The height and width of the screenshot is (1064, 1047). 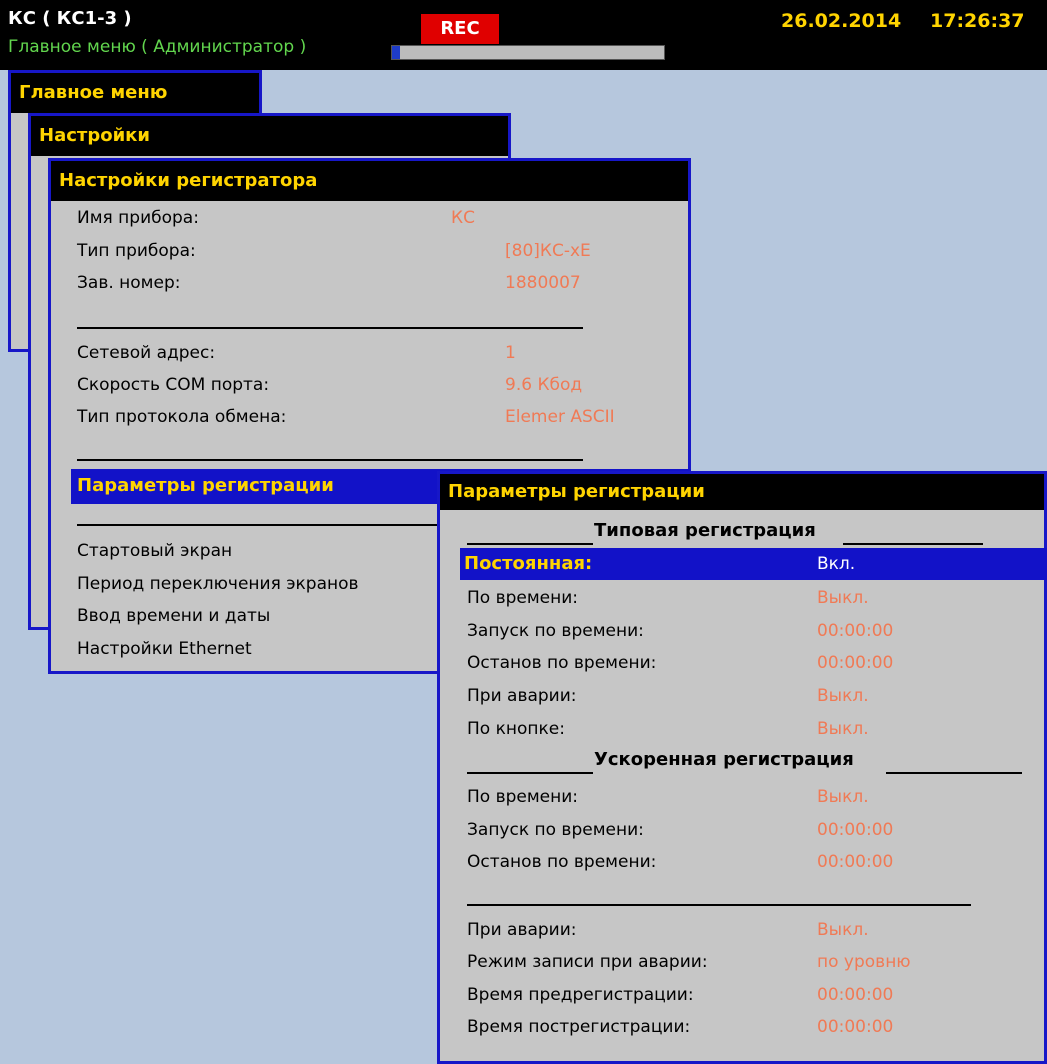 What do you see at coordinates (555, 631) in the screenshot?
I see `start-by-time-label: Запуск по времени:` at bounding box center [555, 631].